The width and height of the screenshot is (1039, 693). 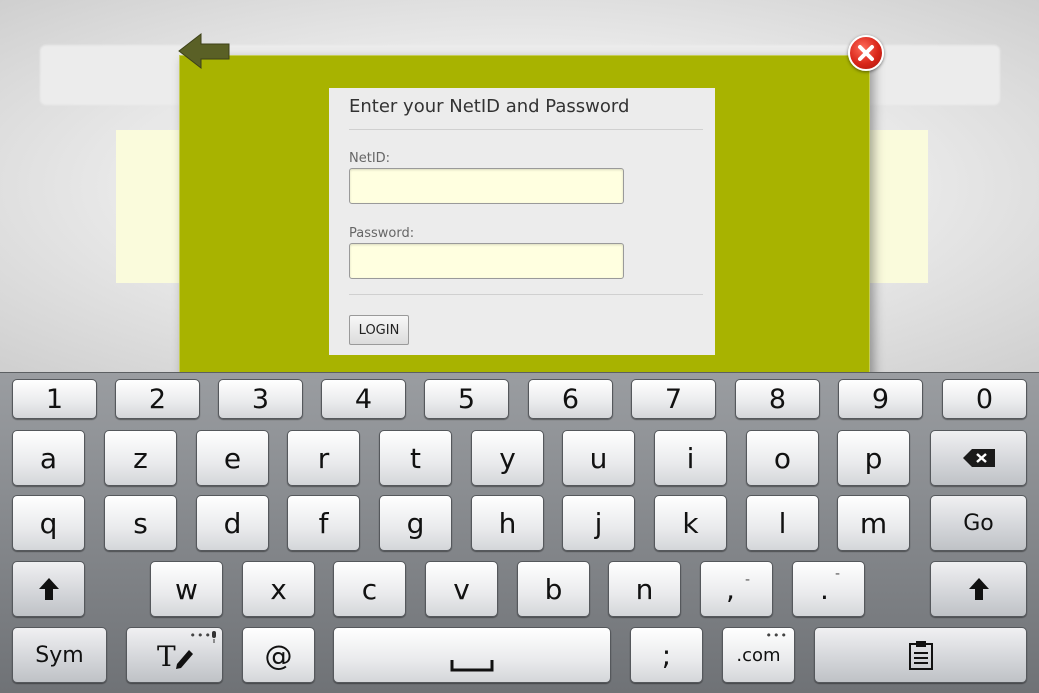 What do you see at coordinates (140, 458) in the screenshot?
I see `key-z: z` at bounding box center [140, 458].